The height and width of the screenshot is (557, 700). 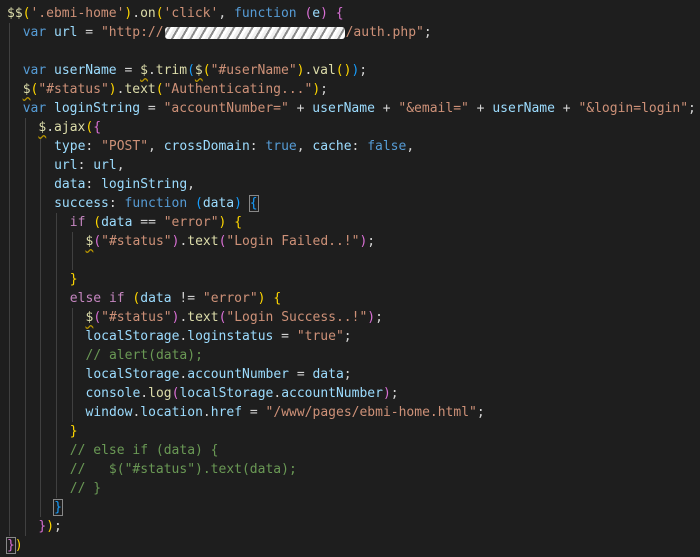 What do you see at coordinates (238, 89) in the screenshot?
I see `code-token: "Authenticating..."` at bounding box center [238, 89].